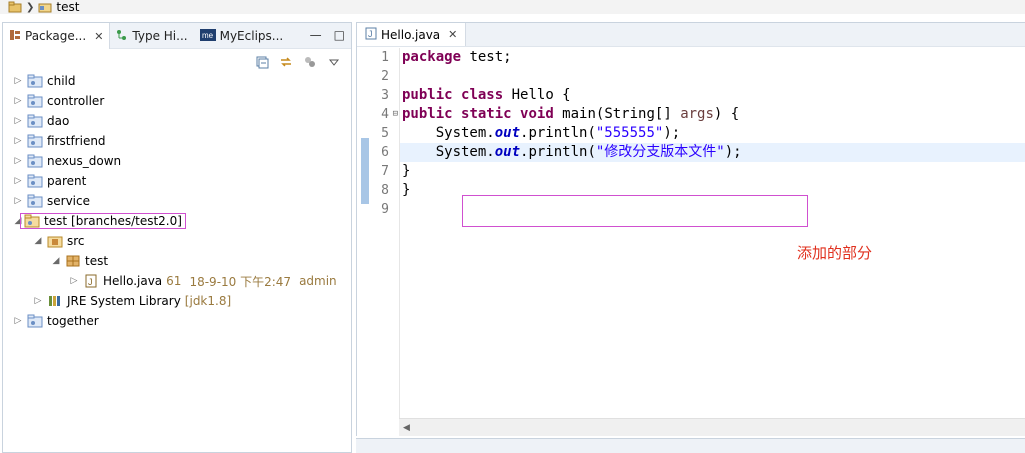  What do you see at coordinates (385, 133) in the screenshot?
I see `line-number: 5` at bounding box center [385, 133].